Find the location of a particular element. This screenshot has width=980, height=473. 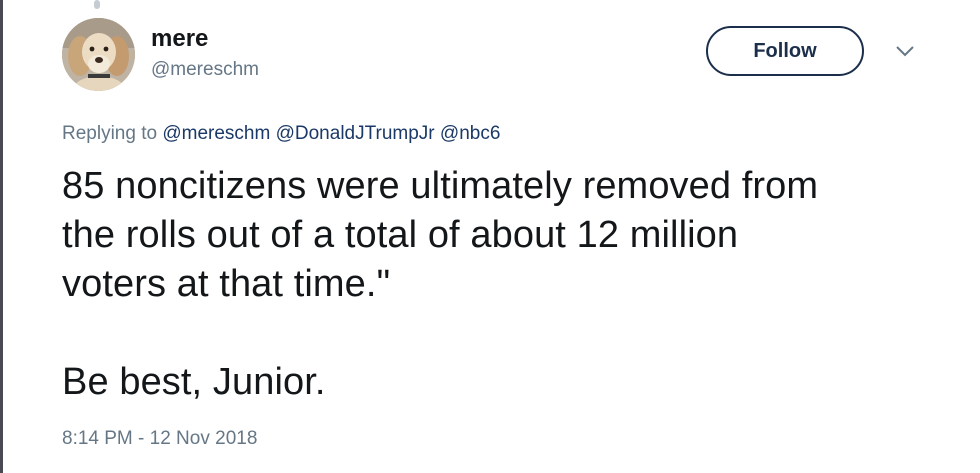

dog-avatar-icon is located at coordinates (98, 54).